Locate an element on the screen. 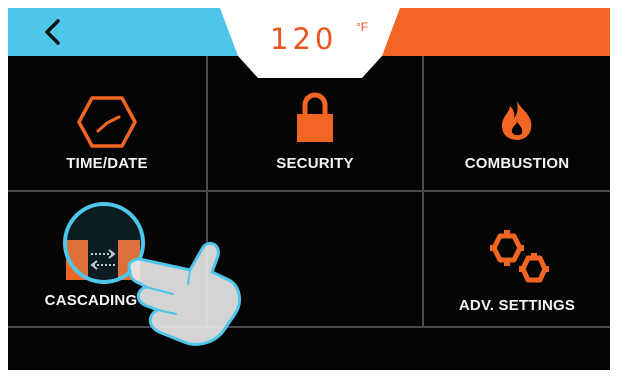 This screenshot has height=378, width=618. tile-security-label: SECURITY is located at coordinates (315, 163).